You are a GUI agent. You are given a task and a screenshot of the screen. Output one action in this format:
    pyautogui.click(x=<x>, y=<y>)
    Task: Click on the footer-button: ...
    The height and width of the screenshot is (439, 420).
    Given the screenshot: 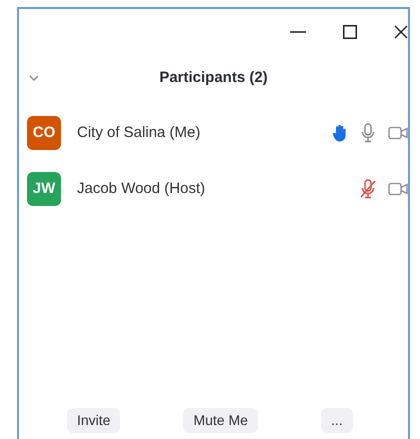 What is the action you would take?
    pyautogui.click(x=336, y=420)
    